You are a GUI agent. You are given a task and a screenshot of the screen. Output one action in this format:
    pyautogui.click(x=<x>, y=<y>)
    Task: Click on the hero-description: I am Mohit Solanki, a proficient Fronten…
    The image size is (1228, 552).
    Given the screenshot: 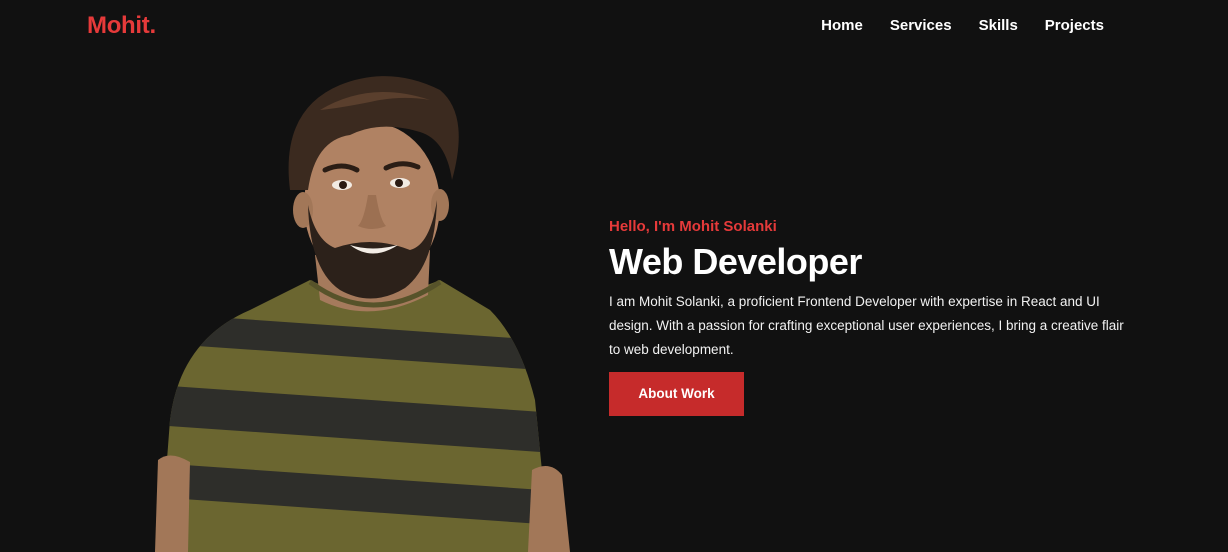 What is the action you would take?
    pyautogui.click(x=866, y=325)
    